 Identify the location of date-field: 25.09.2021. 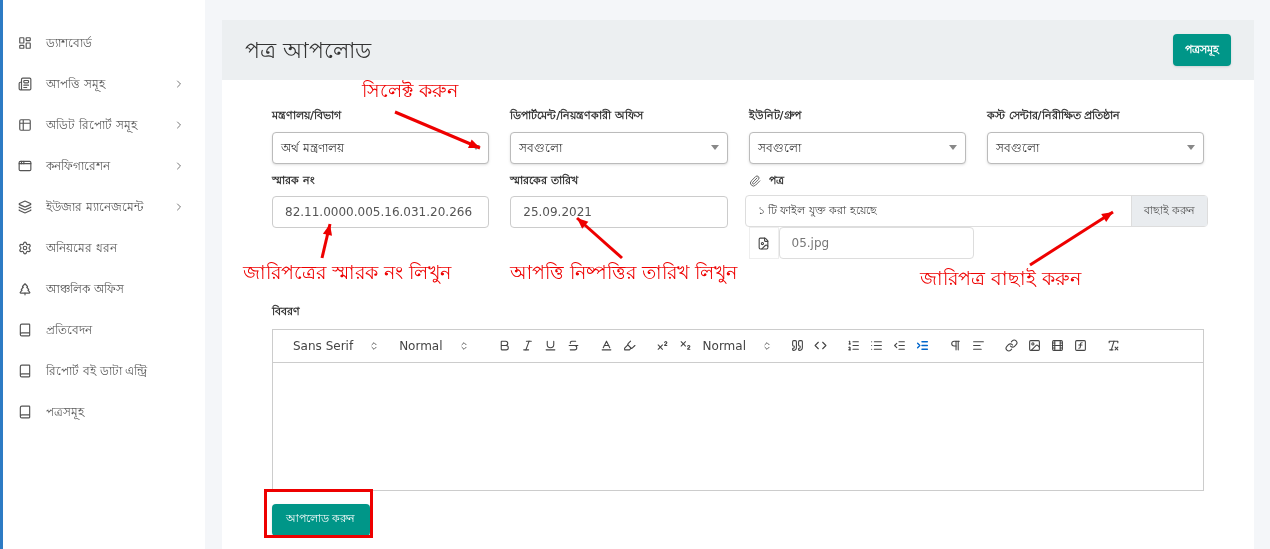
(619, 212).